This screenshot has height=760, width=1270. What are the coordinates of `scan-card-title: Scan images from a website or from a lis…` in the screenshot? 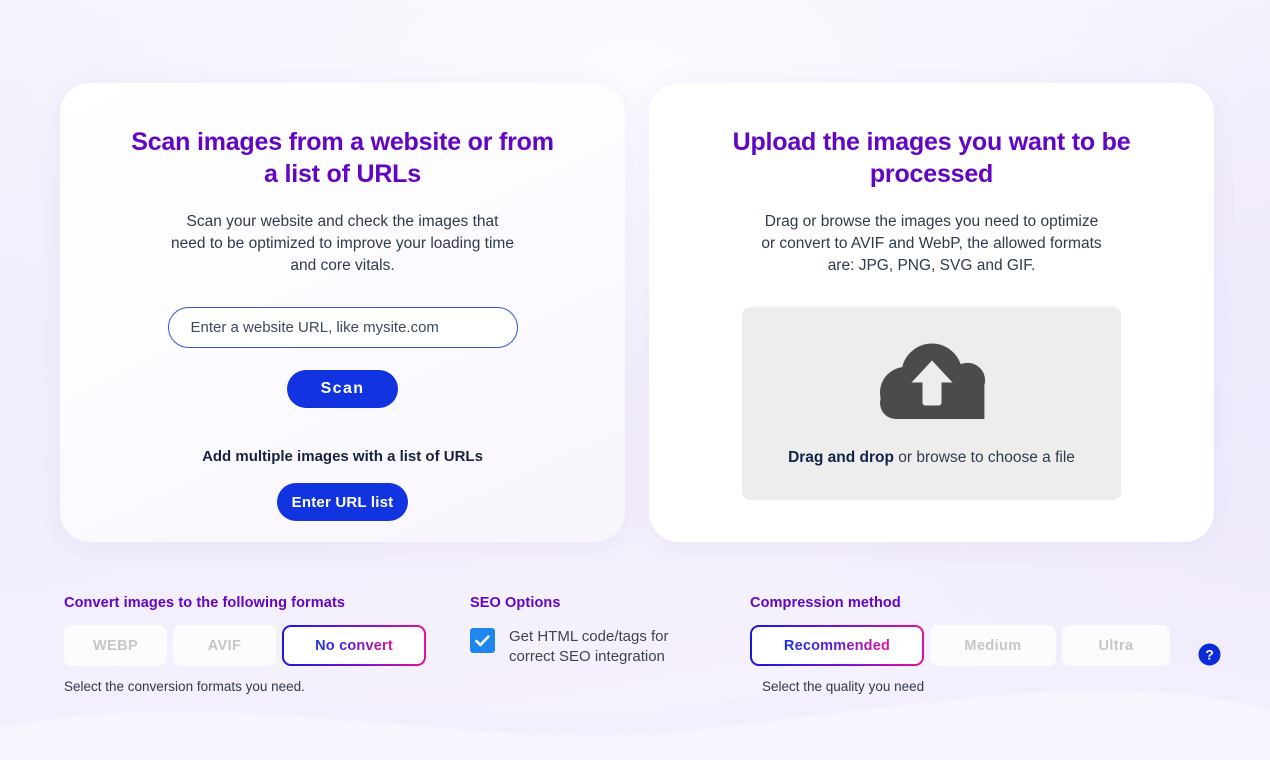 It's located at (342, 158).